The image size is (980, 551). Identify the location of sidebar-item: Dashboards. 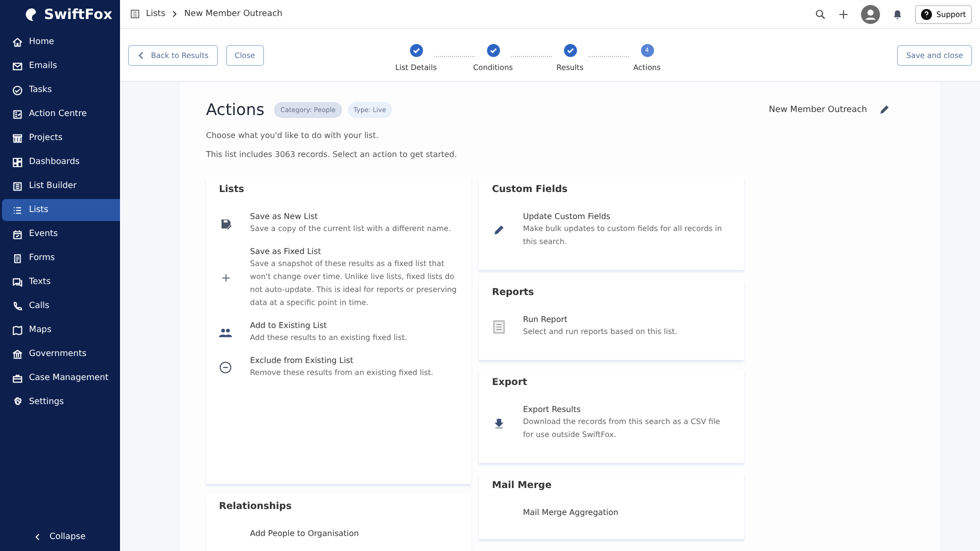
(61, 162).